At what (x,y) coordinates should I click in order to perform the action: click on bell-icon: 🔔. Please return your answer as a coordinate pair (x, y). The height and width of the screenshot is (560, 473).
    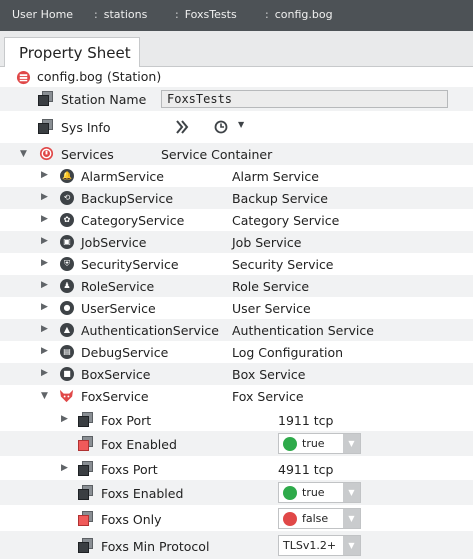
    Looking at the image, I should click on (67, 176).